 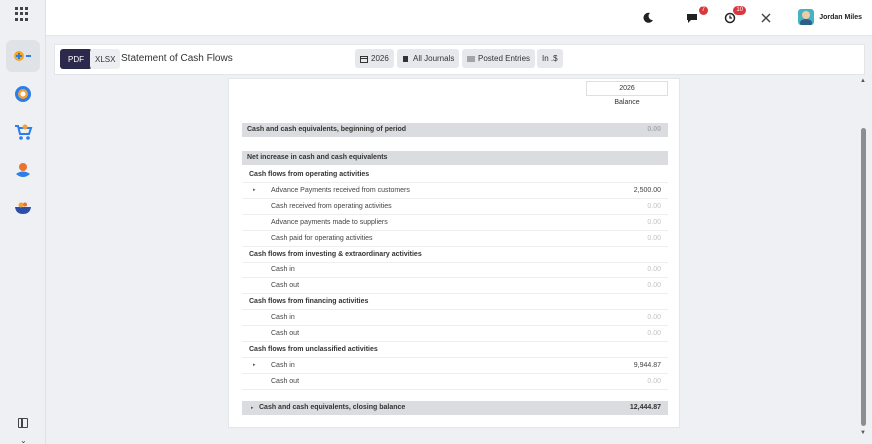 I want to click on book-icon, so click(x=405, y=58).